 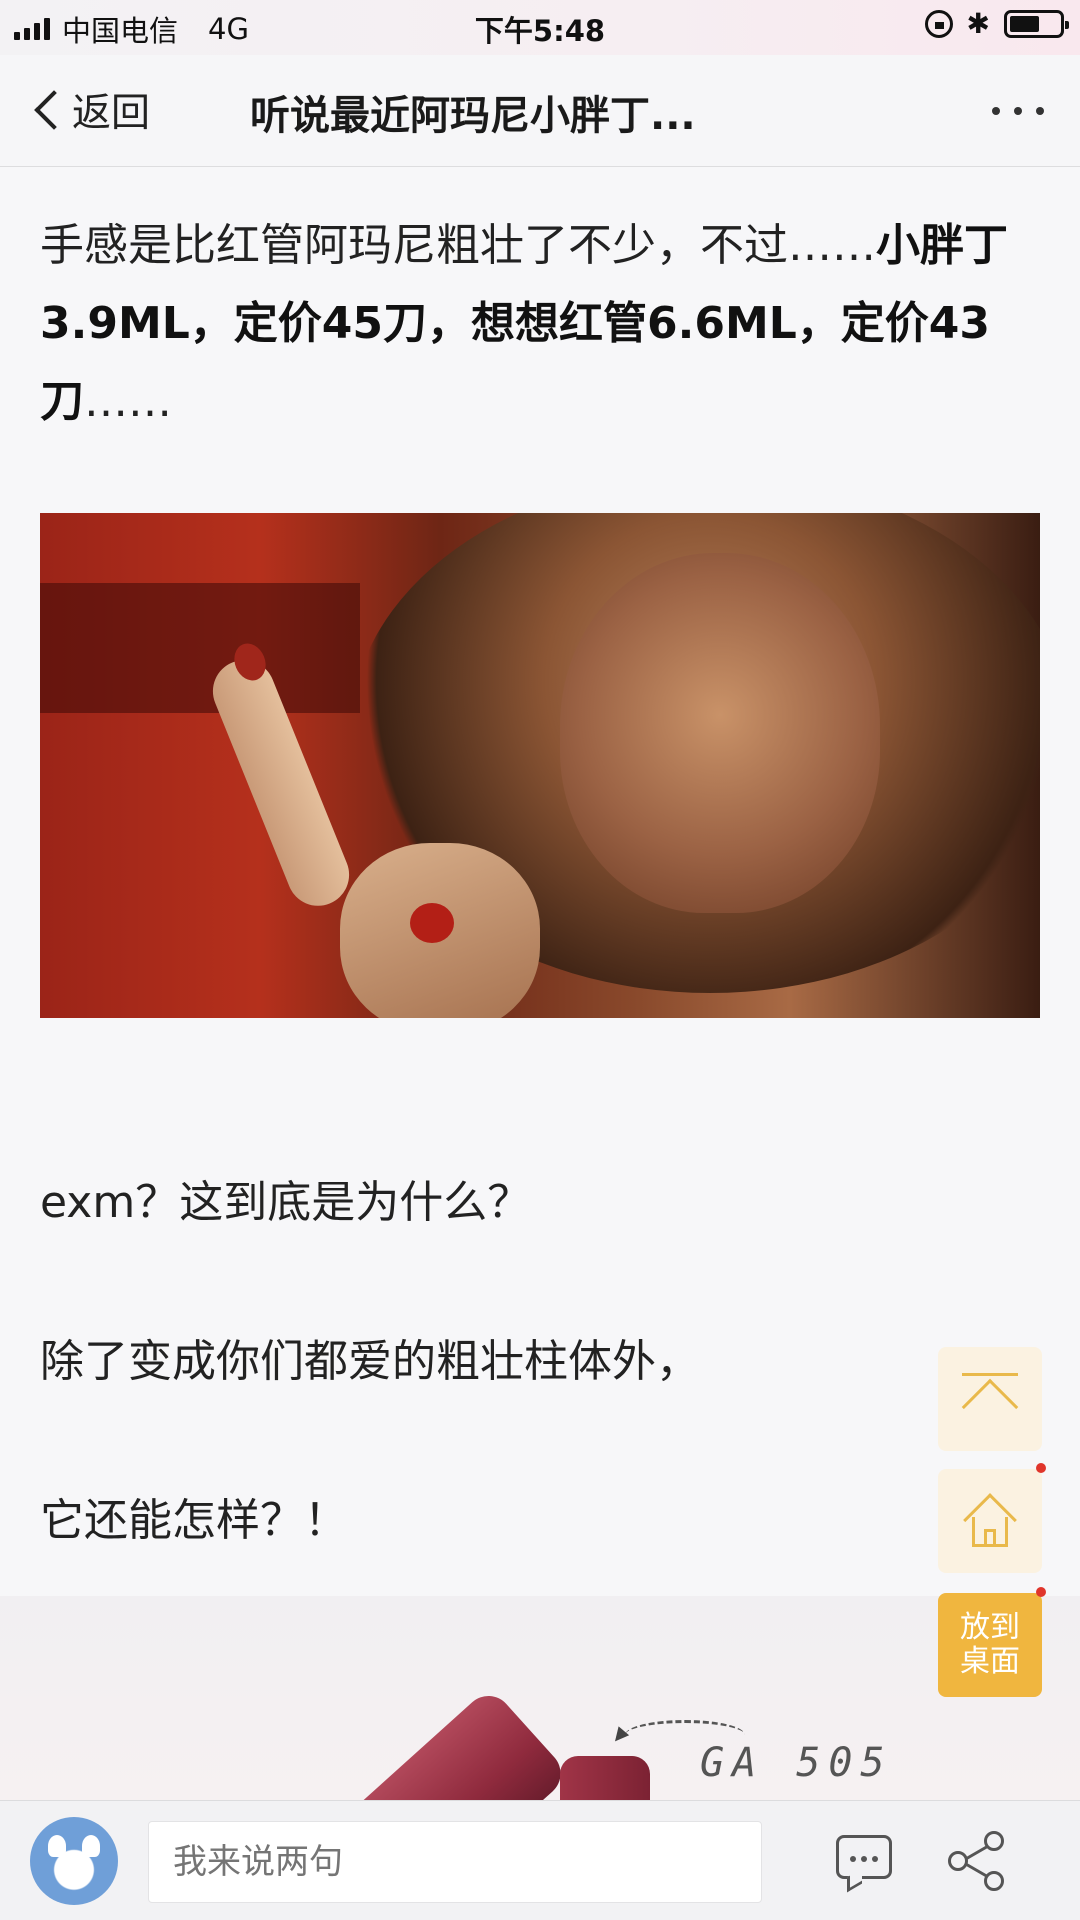 I want to click on back-label: 返回, so click(x=111, y=113).